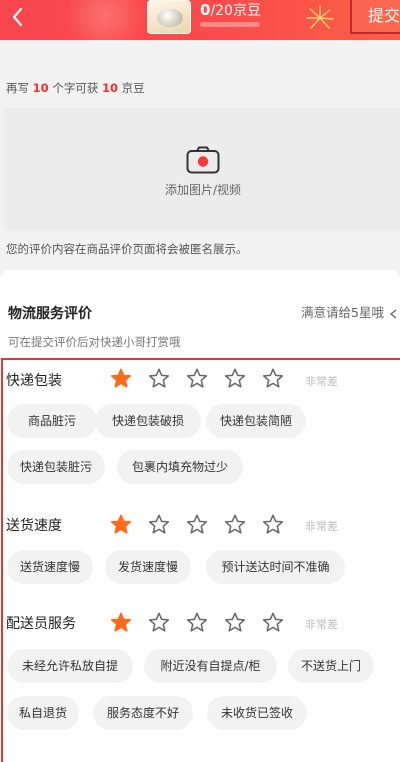 This screenshot has height=762, width=400. I want to click on issue-tag: 预计送达时间不准确, so click(275, 567).